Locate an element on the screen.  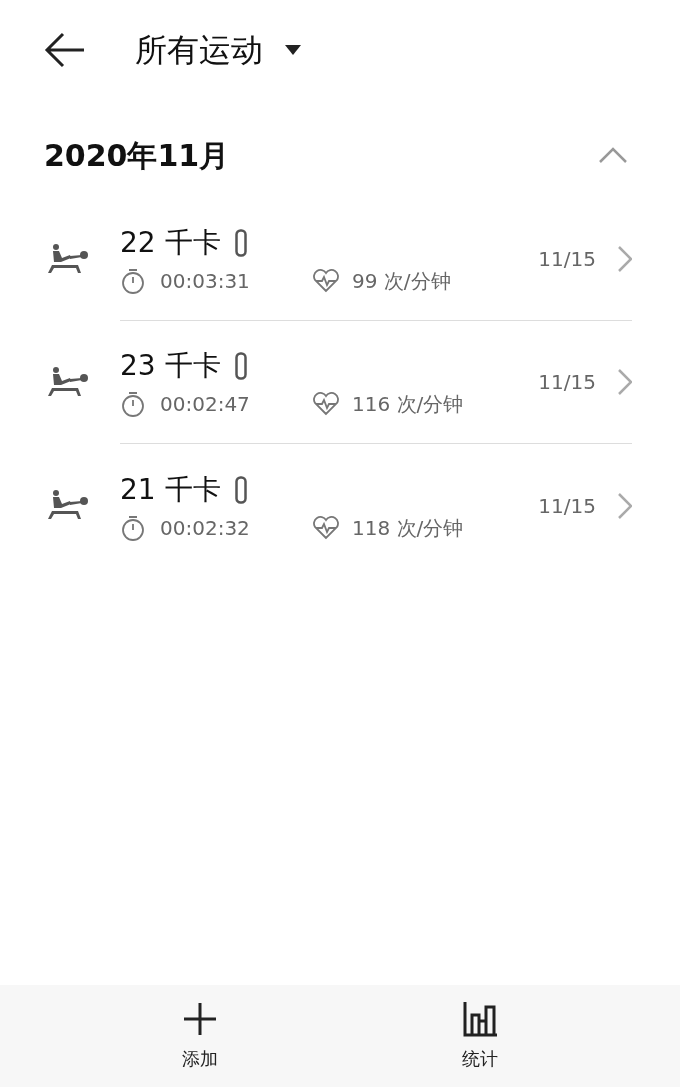
bottom-bar-button: 统计 is located at coordinates (480, 1036).